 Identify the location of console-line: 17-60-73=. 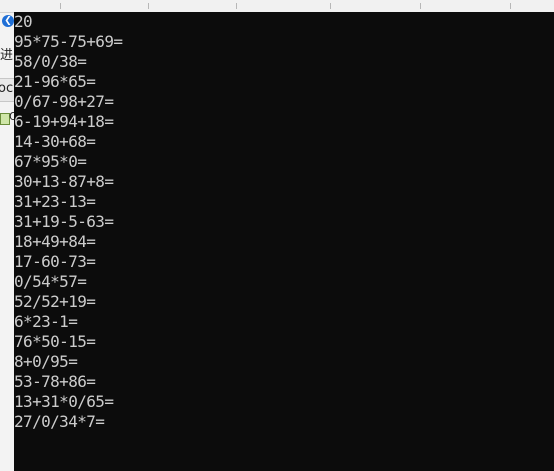
(55, 261).